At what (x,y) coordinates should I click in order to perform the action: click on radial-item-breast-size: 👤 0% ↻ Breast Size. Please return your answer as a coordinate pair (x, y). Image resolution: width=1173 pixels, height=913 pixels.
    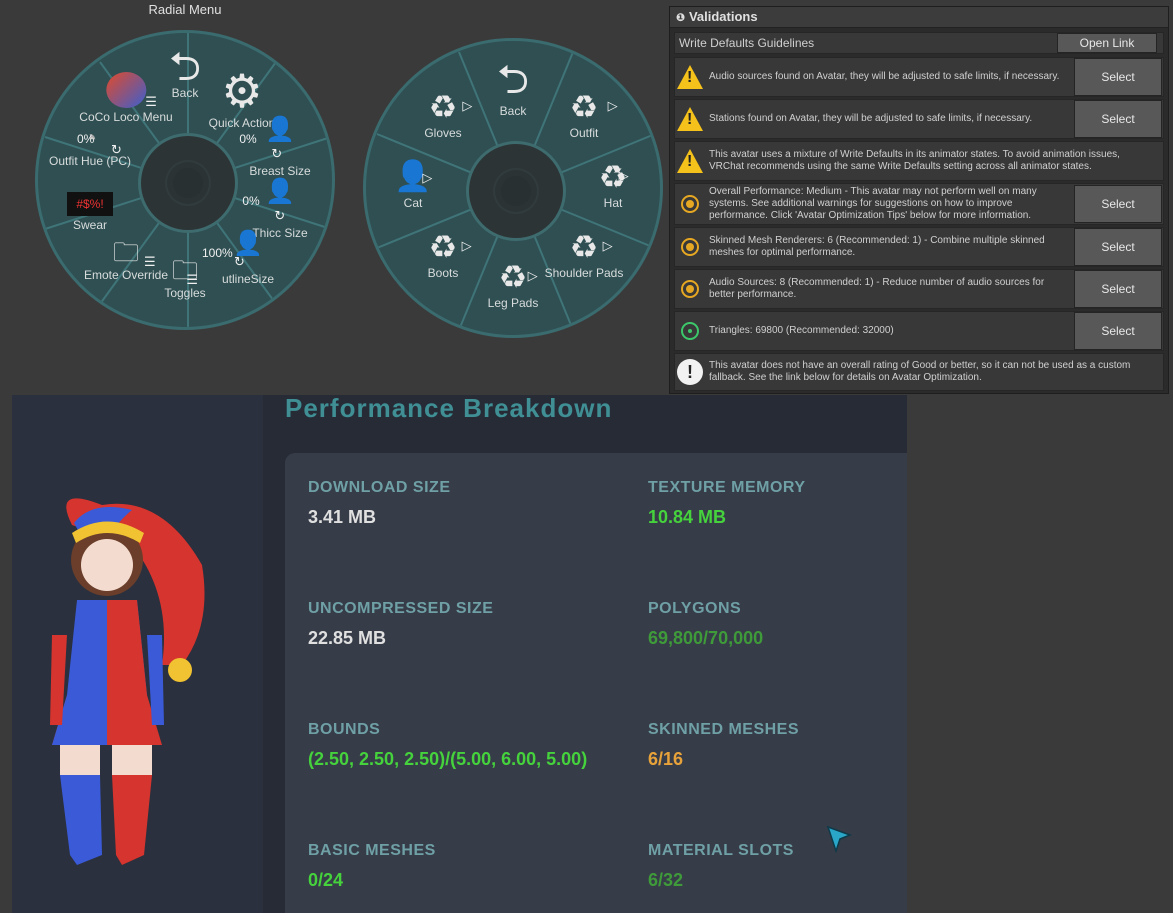
    Looking at the image, I should click on (274, 147).